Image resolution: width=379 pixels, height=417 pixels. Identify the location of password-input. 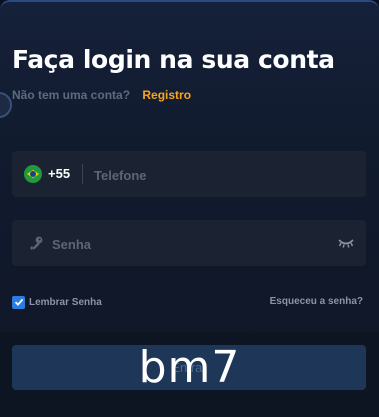
(187, 244).